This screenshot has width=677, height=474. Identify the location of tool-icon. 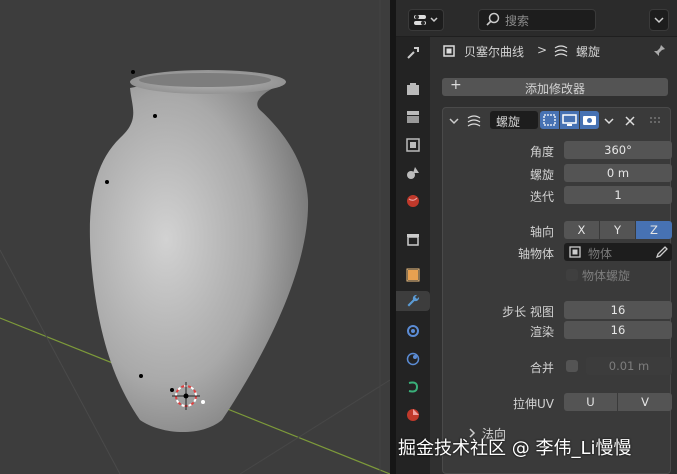
(413, 53).